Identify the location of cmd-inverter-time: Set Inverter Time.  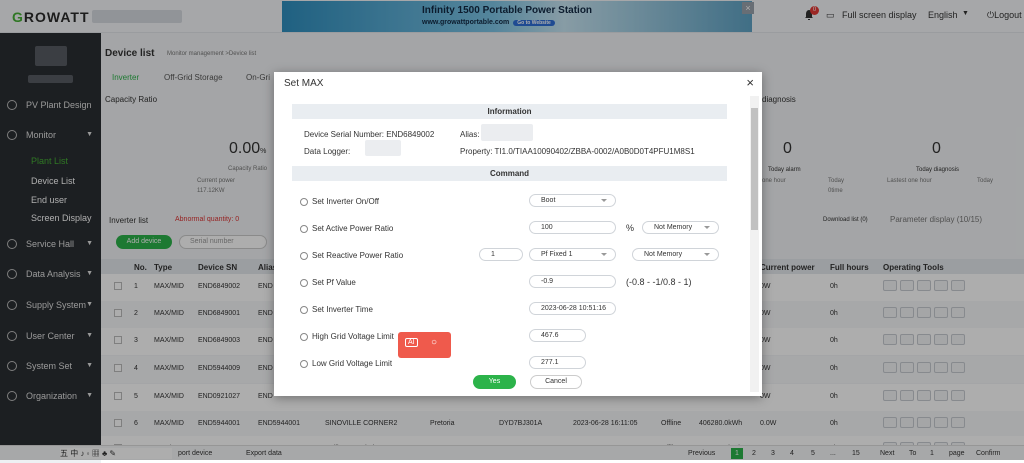
(336, 309).